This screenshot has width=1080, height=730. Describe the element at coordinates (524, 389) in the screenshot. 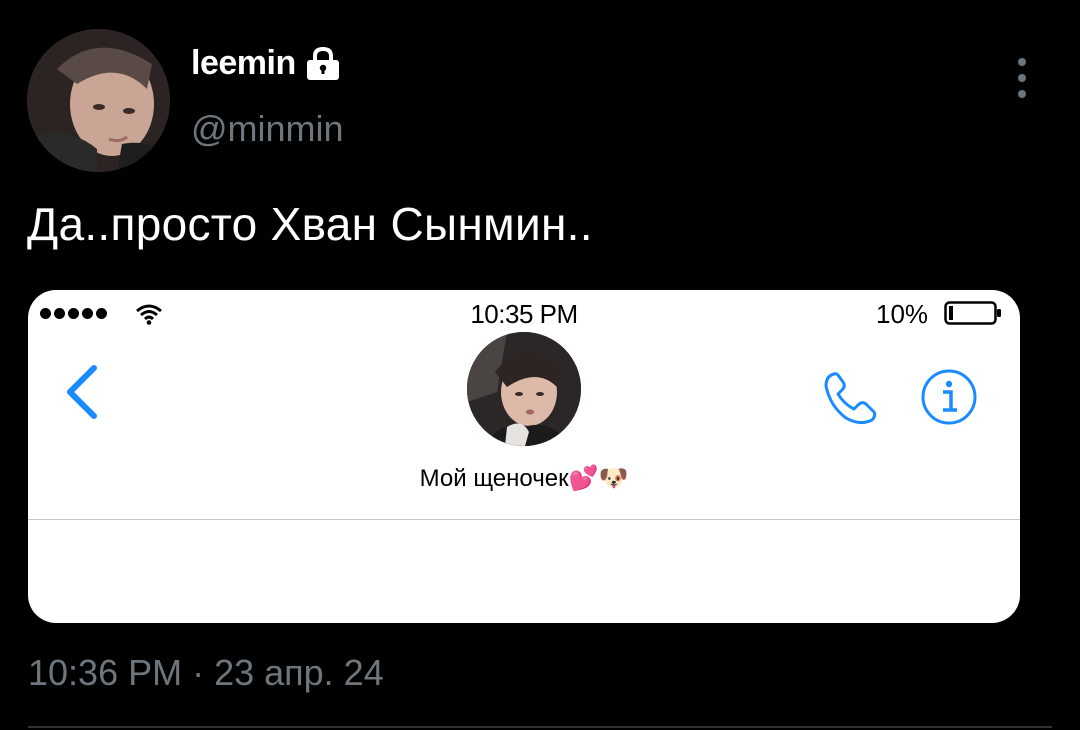

I see `contact-avatar` at that location.